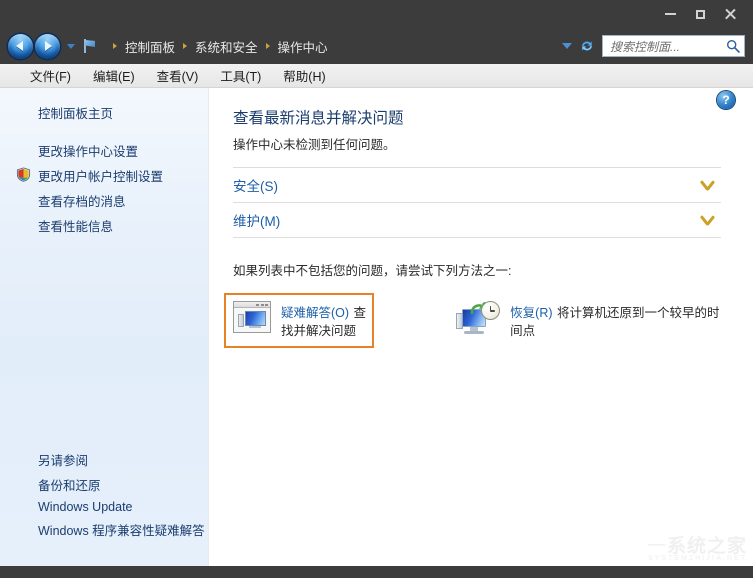 This screenshot has width=753, height=578. Describe the element at coordinates (104, 484) in the screenshot. I see `sidebar-item-backup-restore: 备份和还原` at that location.